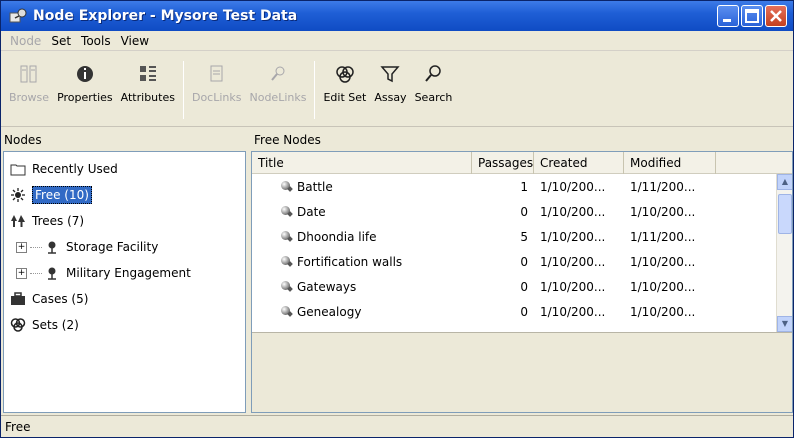  Describe the element at coordinates (23, 140) in the screenshot. I see `nodes-pane-header: Nodes` at that location.